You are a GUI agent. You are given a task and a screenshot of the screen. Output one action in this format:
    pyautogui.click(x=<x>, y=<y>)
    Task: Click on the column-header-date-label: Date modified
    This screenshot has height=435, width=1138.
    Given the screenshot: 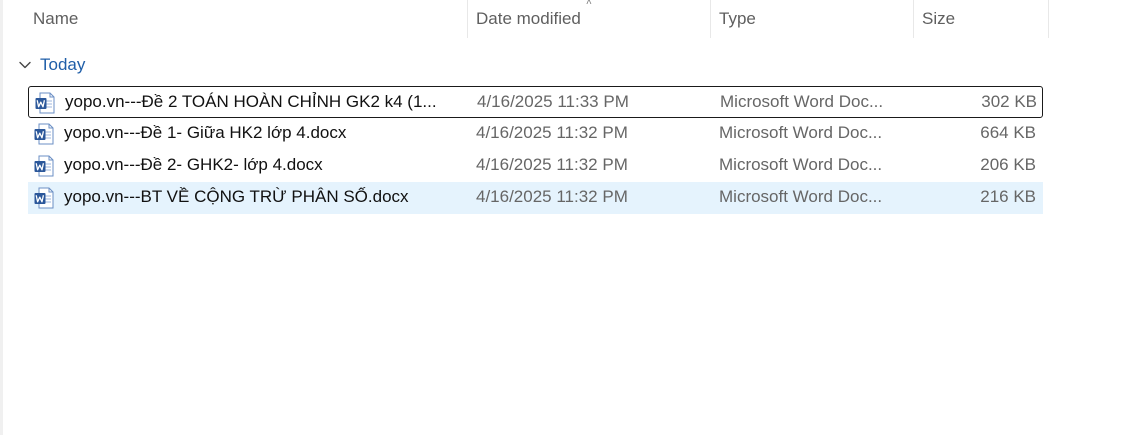 What is the action you would take?
    pyautogui.click(x=528, y=18)
    